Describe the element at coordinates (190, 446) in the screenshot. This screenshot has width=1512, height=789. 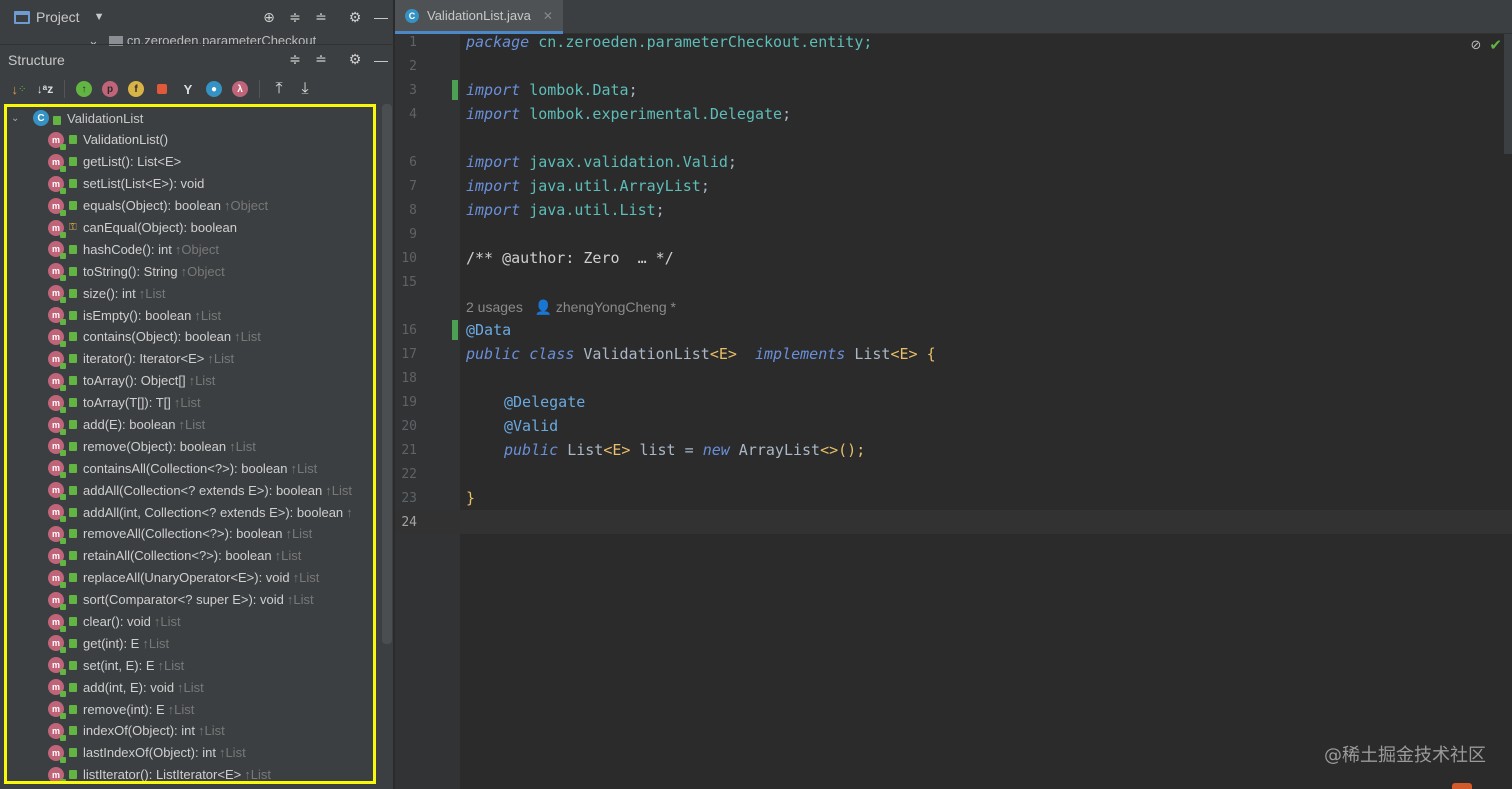
I see `tree-member-row: m remove(Object): boolean ↑List` at that location.